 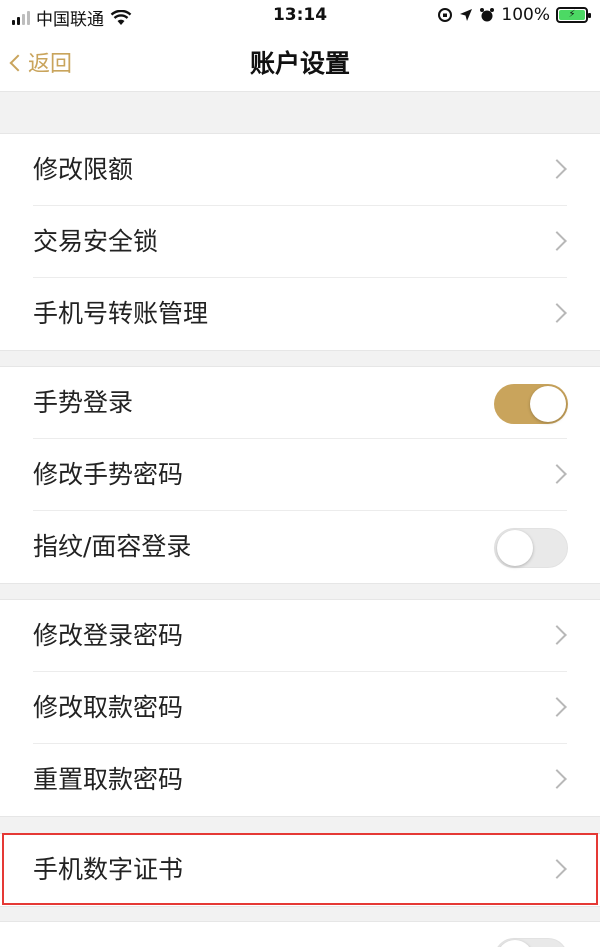 I want to click on partial-toggle, so click(x=531, y=942).